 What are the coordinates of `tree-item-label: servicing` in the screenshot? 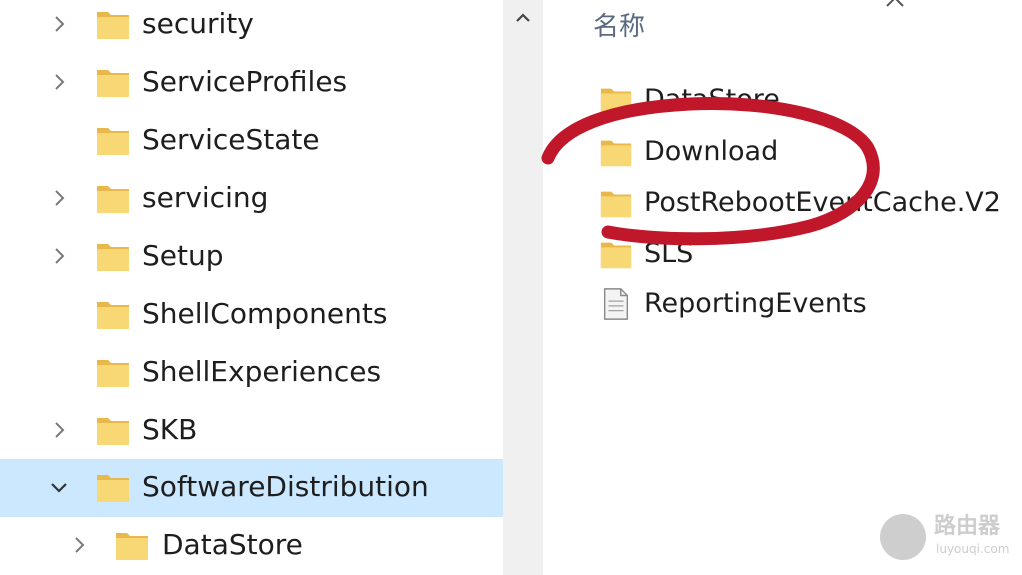 It's located at (205, 197).